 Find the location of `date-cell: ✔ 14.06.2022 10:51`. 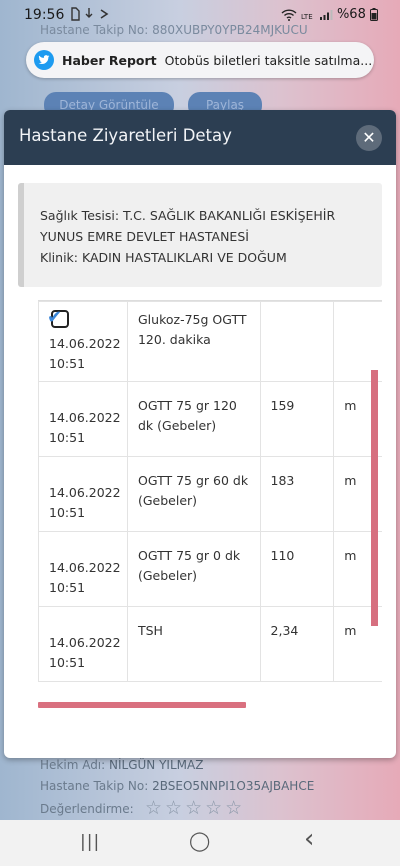

date-cell: ✔ 14.06.2022 10:51 is located at coordinates (83, 341).